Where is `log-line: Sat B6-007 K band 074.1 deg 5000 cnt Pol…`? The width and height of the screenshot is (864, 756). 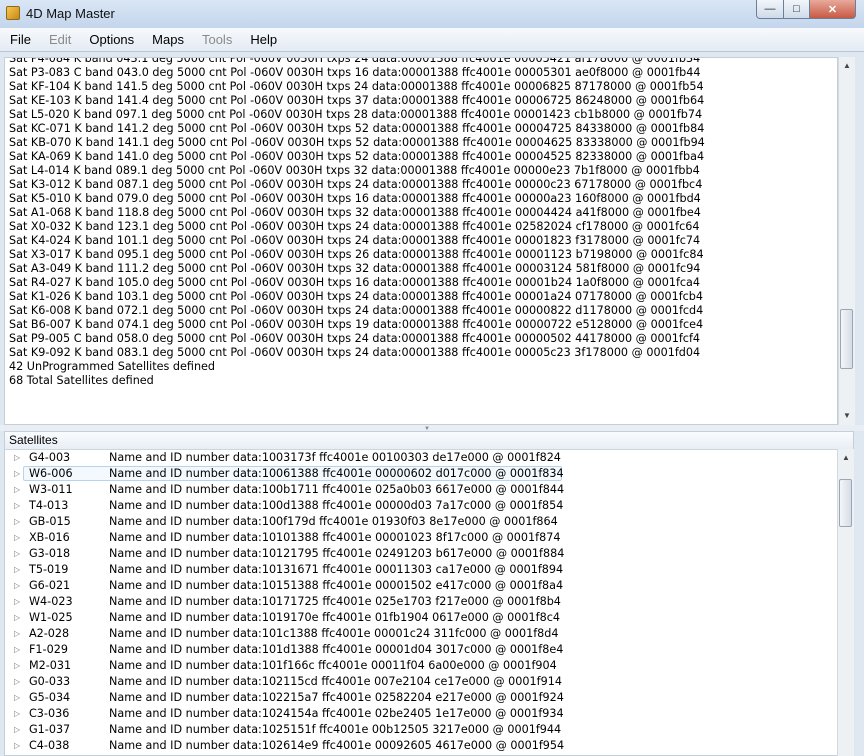
log-line: Sat B6-007 K band 074.1 deg 5000 cnt Pol… is located at coordinates (356, 324).